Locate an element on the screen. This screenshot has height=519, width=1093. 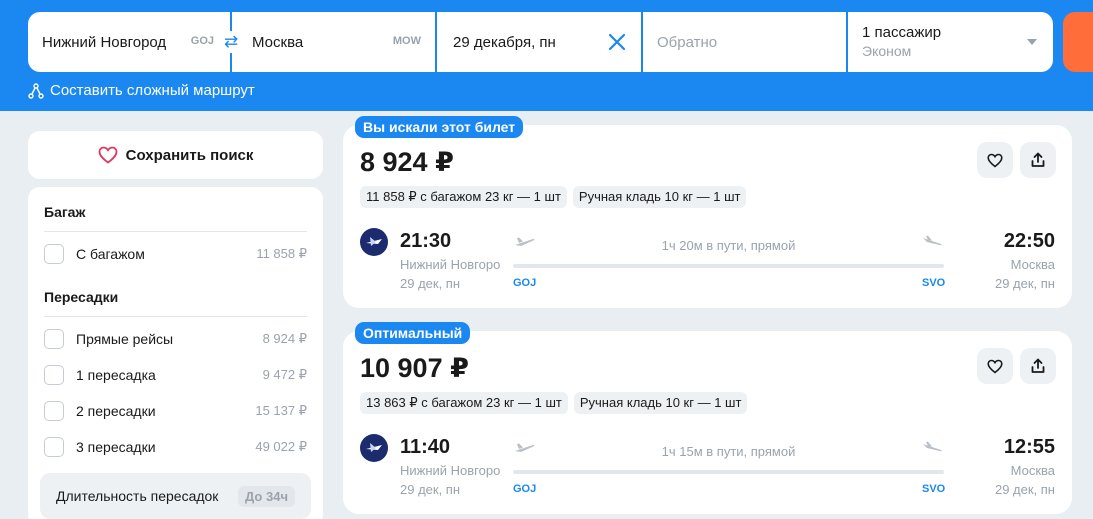
filter-price: 11 858 ₽ is located at coordinates (281, 253).